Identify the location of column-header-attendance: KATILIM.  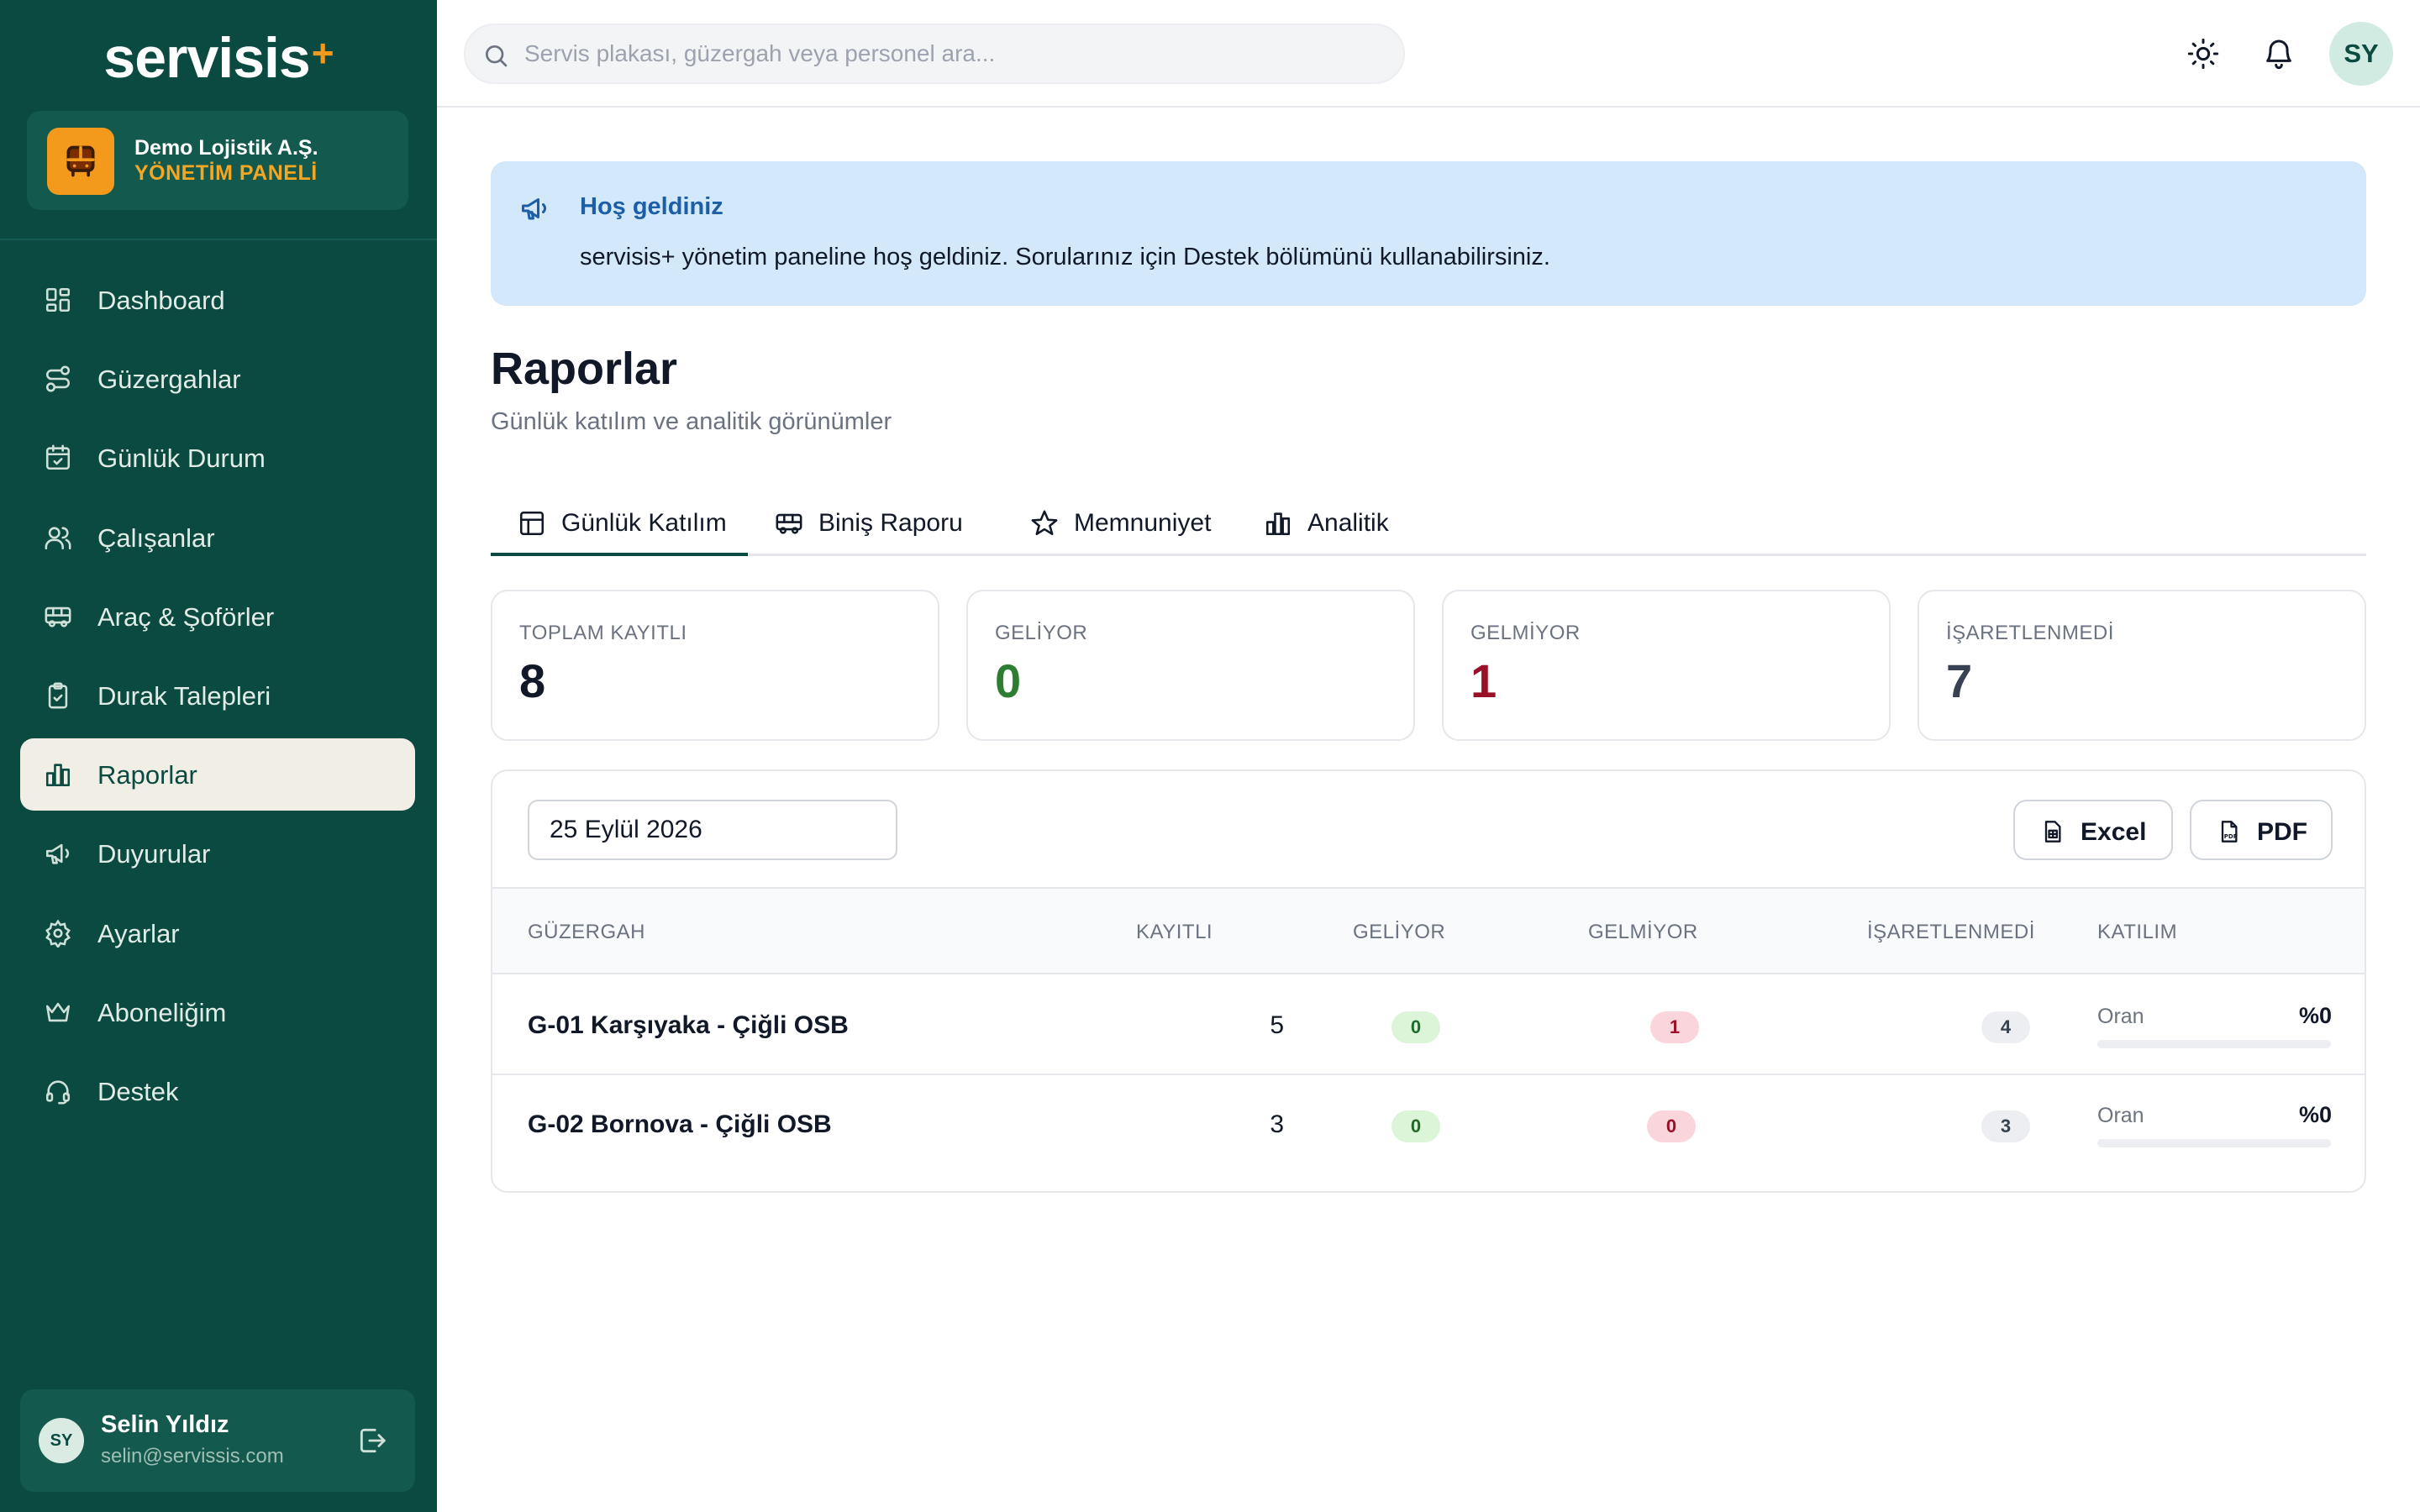
(2137, 932).